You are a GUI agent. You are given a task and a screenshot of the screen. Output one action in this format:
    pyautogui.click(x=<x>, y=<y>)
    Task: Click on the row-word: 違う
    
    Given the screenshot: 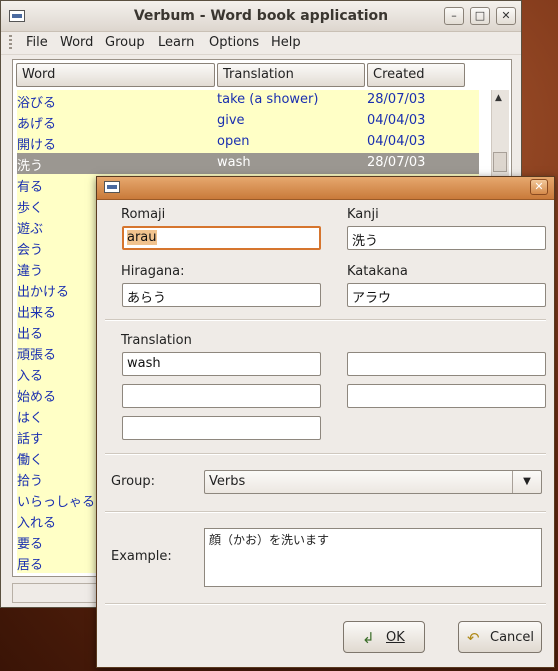 What is the action you would take?
    pyautogui.click(x=30, y=271)
    